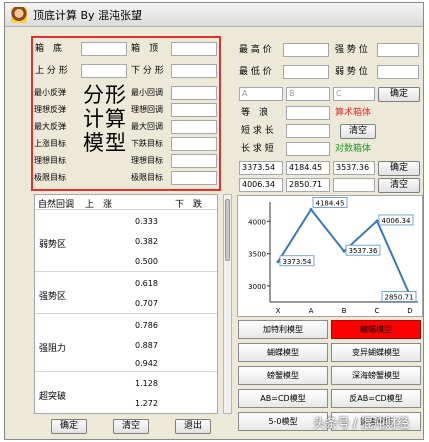 The height and width of the screenshot is (442, 429). Describe the element at coordinates (283, 329) in the screenshot. I see `pattern-button-0: 加特利模型` at that location.